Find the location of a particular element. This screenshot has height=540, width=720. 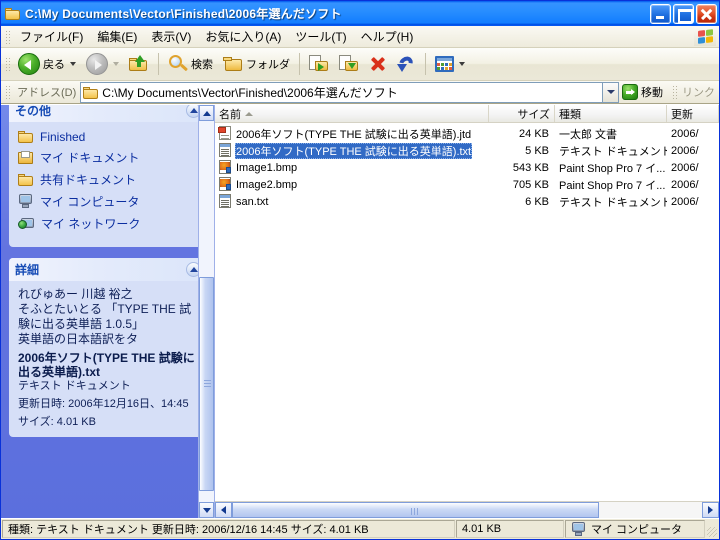

maximize-button is located at coordinates (683, 13).